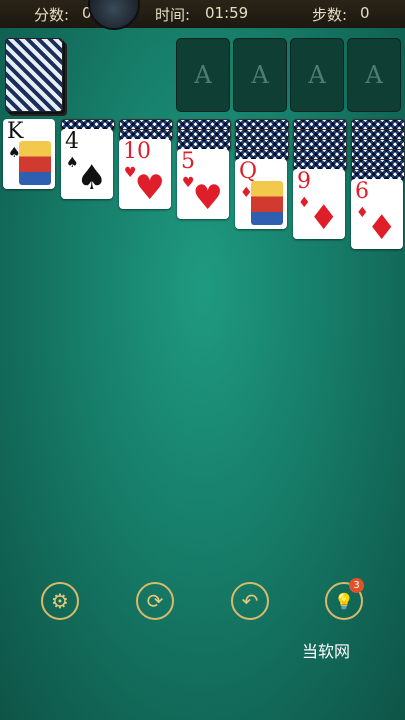  What do you see at coordinates (304, 181) in the screenshot?
I see `card-rank: 9` at bounding box center [304, 181].